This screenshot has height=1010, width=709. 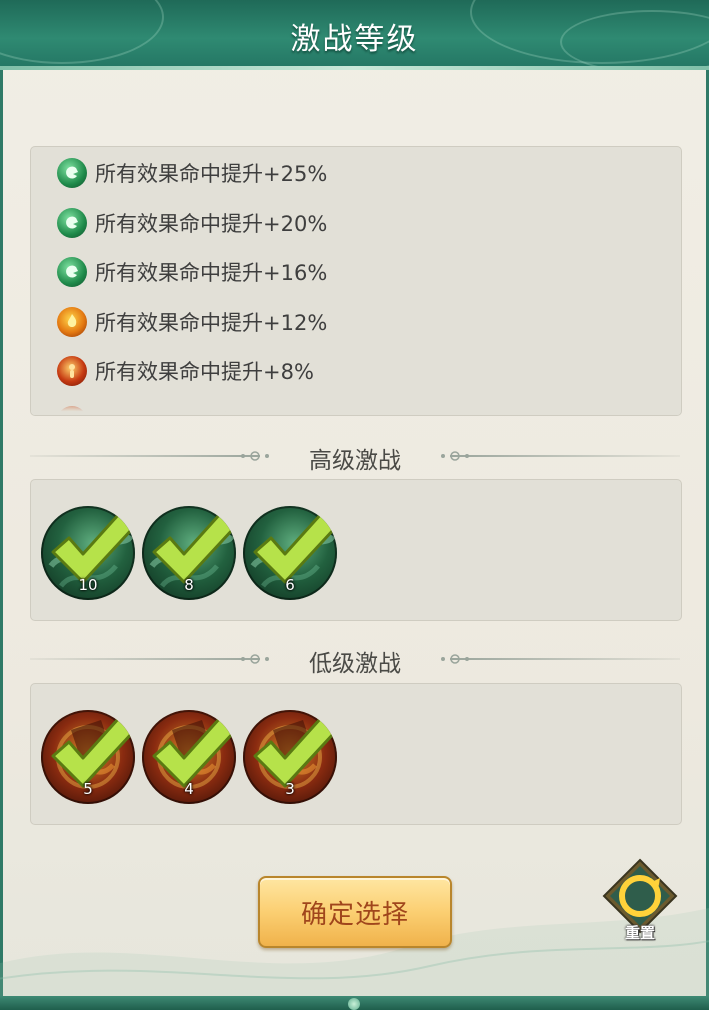 What do you see at coordinates (189, 585) in the screenshot?
I see `medal-level: 8` at bounding box center [189, 585].